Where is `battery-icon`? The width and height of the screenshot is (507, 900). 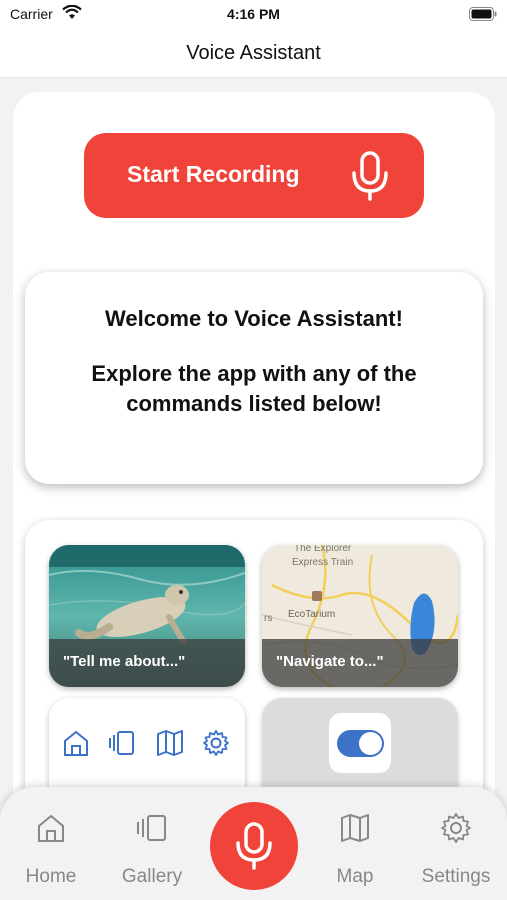
battery-icon is located at coordinates (483, 14).